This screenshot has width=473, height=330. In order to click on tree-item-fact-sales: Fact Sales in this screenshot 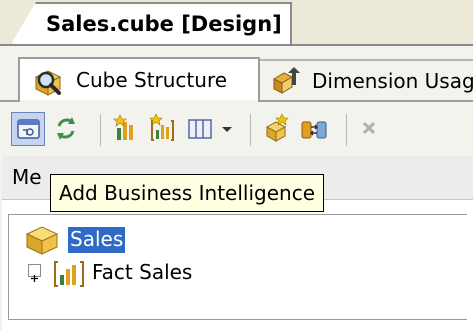, I will do `click(142, 272)`.